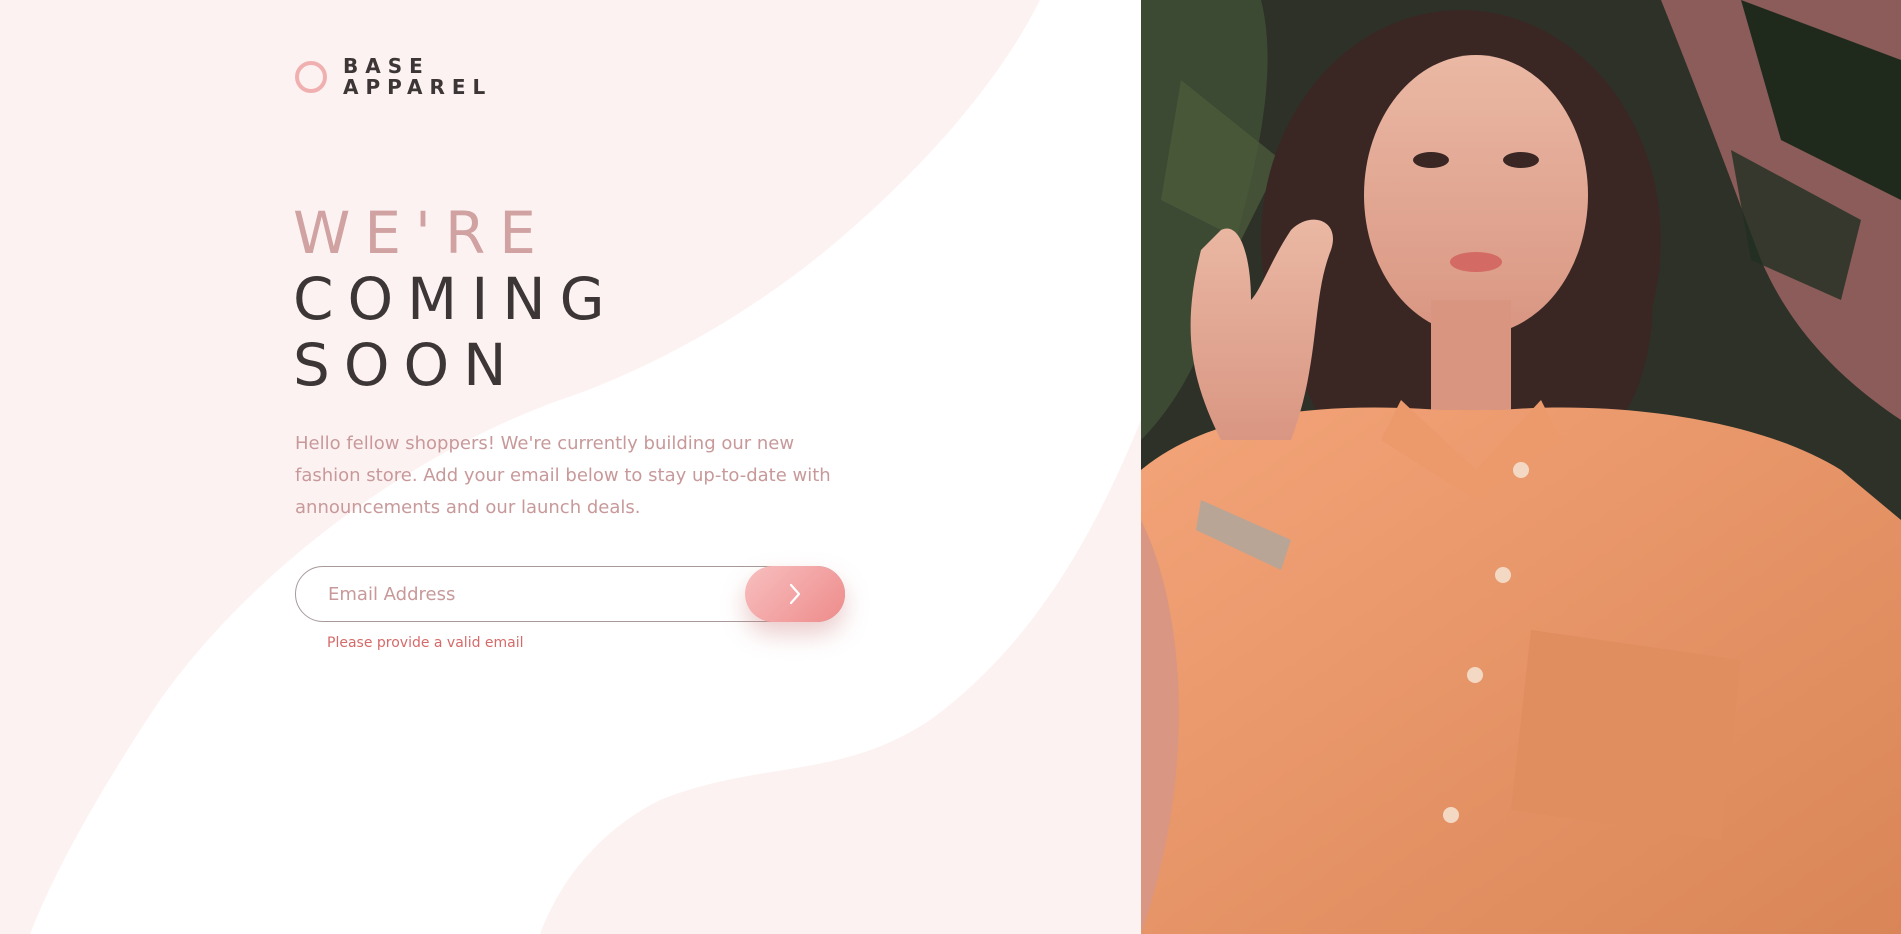  I want to click on signup-form, so click(570, 594).